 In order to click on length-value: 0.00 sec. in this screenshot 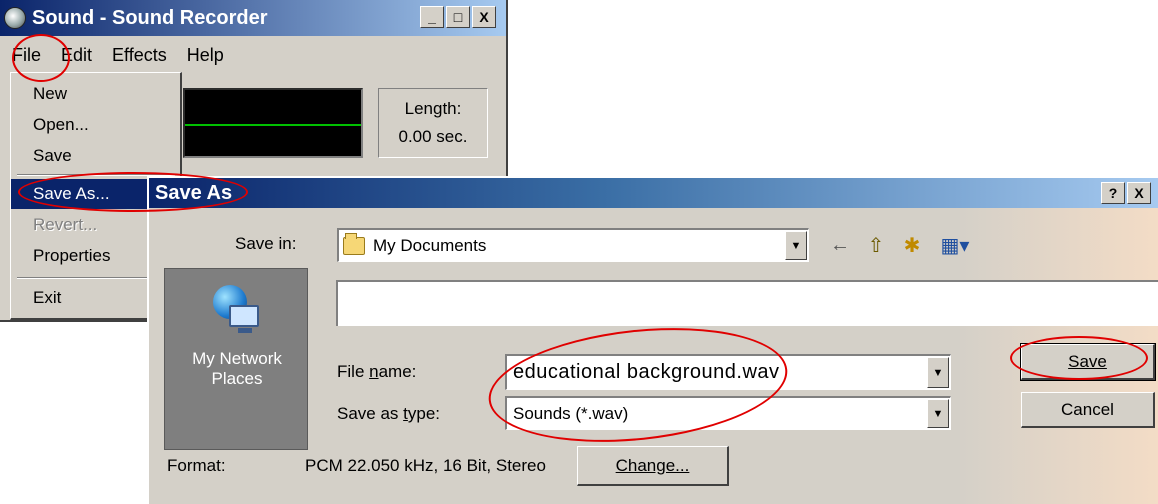, I will do `click(433, 136)`.